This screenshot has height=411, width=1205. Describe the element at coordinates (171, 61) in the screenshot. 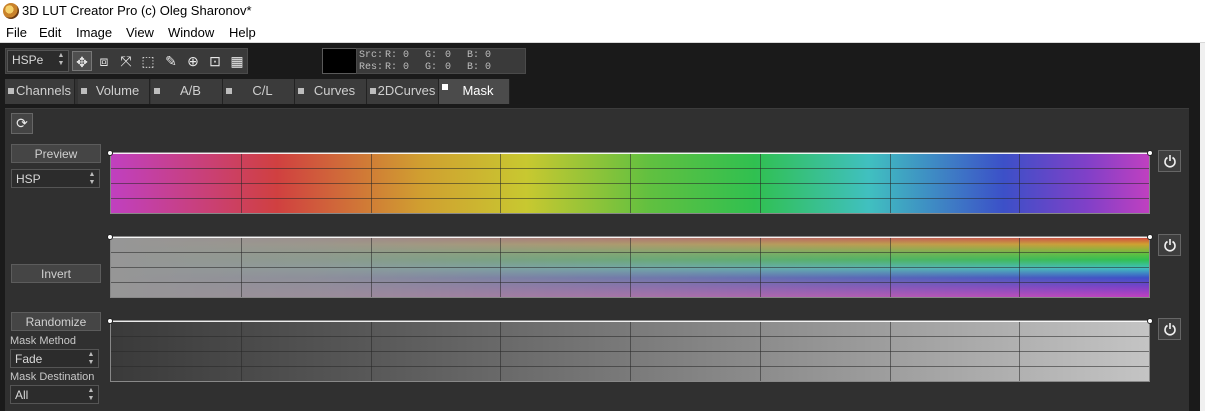

I see `eyedropper-add-icon: ✎` at that location.